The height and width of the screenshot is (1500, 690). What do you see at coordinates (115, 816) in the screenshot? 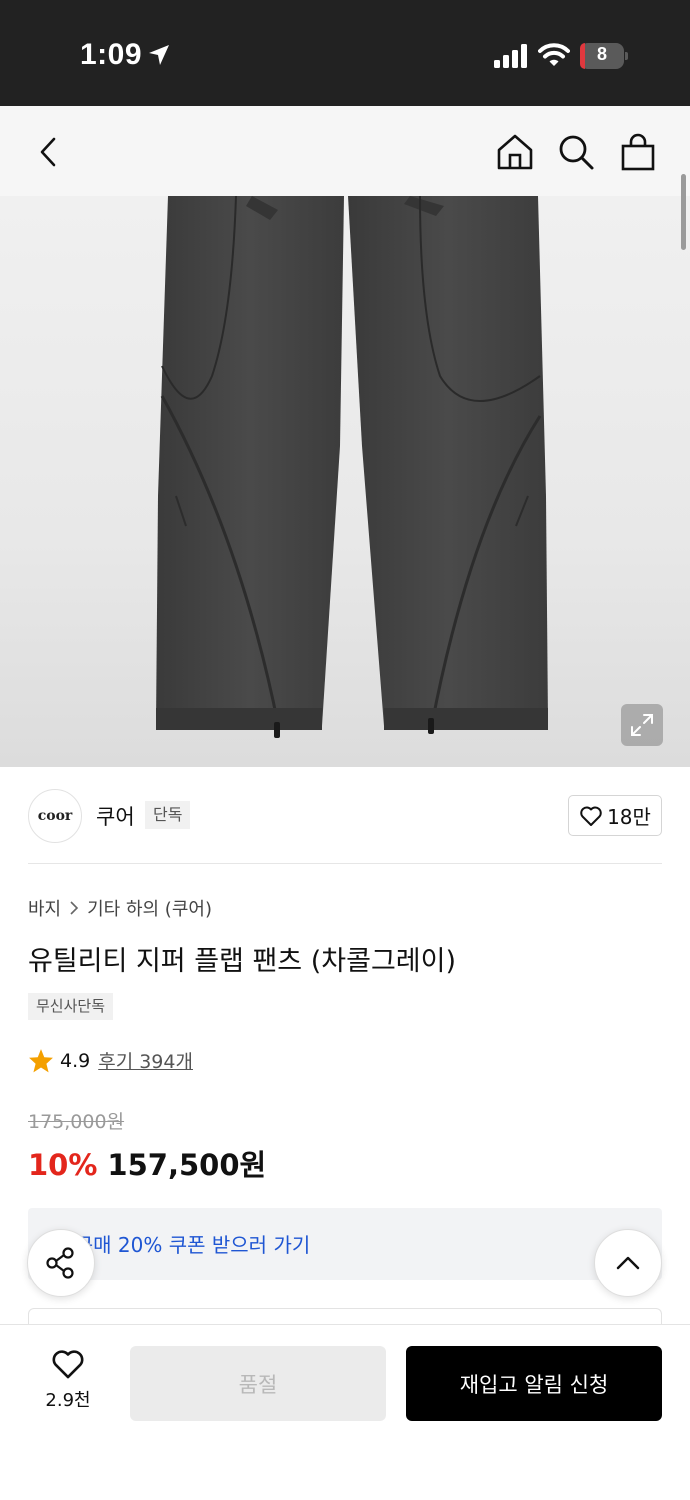
I see `brand-name: 쿠어` at bounding box center [115, 816].